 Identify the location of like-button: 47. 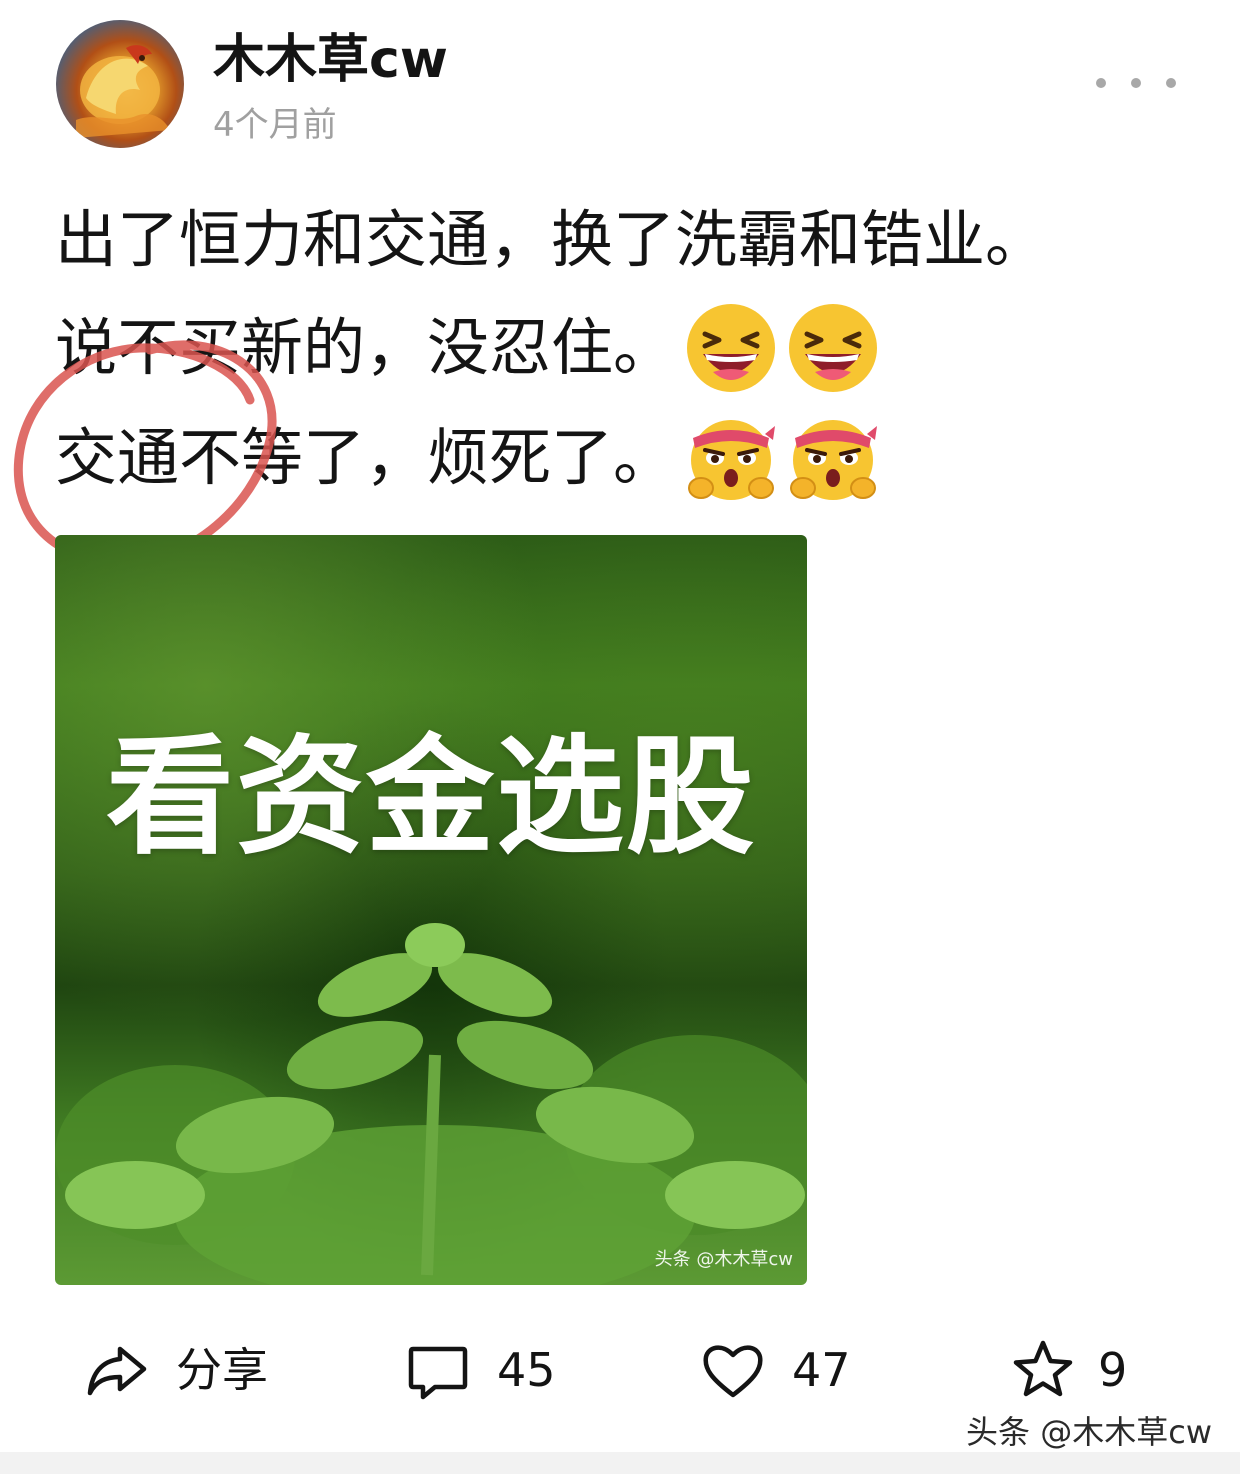
(775, 1370).